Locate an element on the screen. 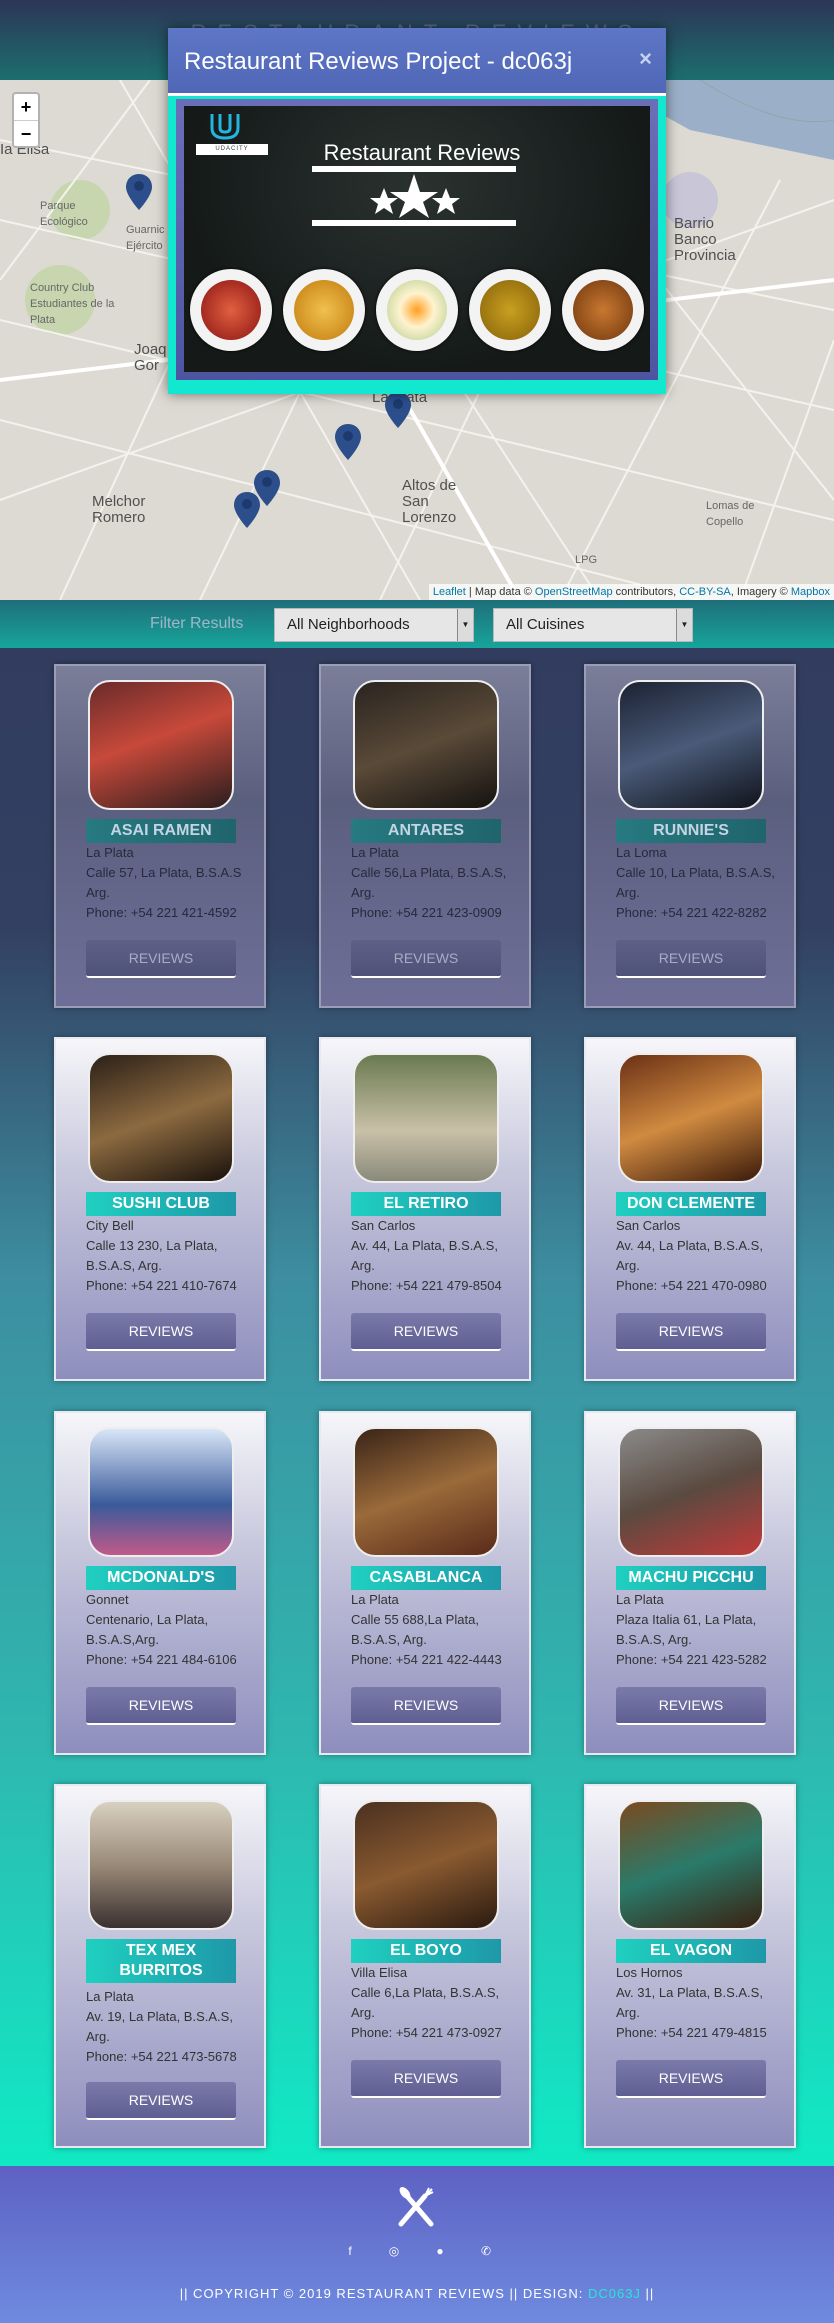 This screenshot has width=834, height=2323. restaurant-name: EL RETIRO is located at coordinates (426, 1204).